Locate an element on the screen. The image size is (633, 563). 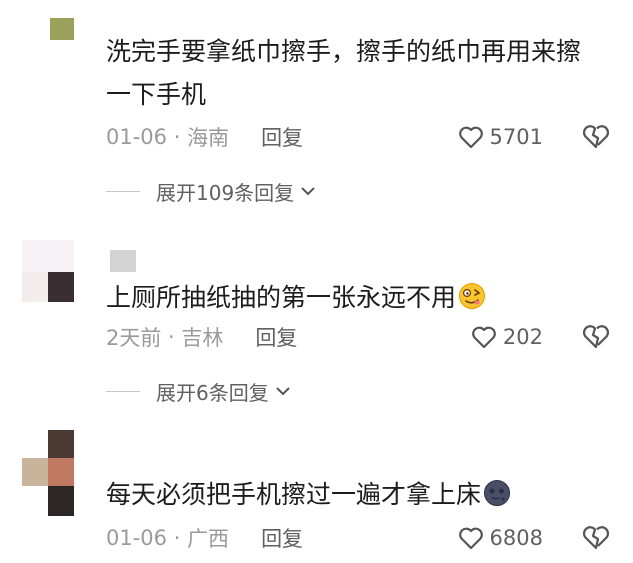
username-blurred is located at coordinates (123, 261).